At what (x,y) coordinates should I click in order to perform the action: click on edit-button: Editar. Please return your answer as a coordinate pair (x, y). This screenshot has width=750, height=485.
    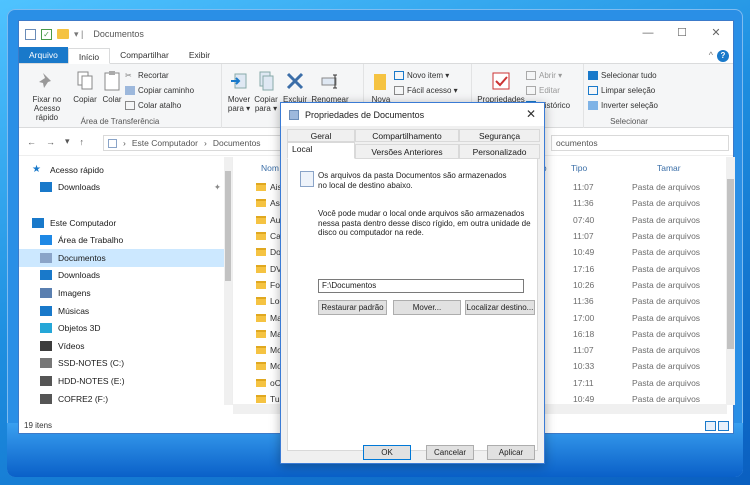
    Looking at the image, I should click on (548, 90).